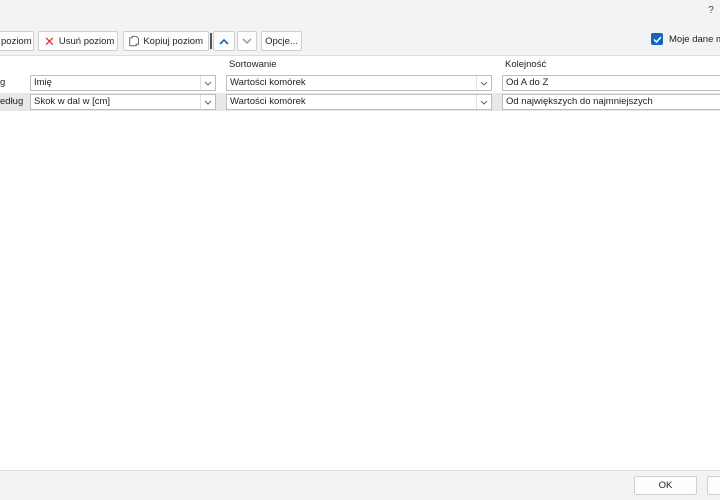 The height and width of the screenshot is (500, 720). I want to click on copy-icon, so click(134, 41).